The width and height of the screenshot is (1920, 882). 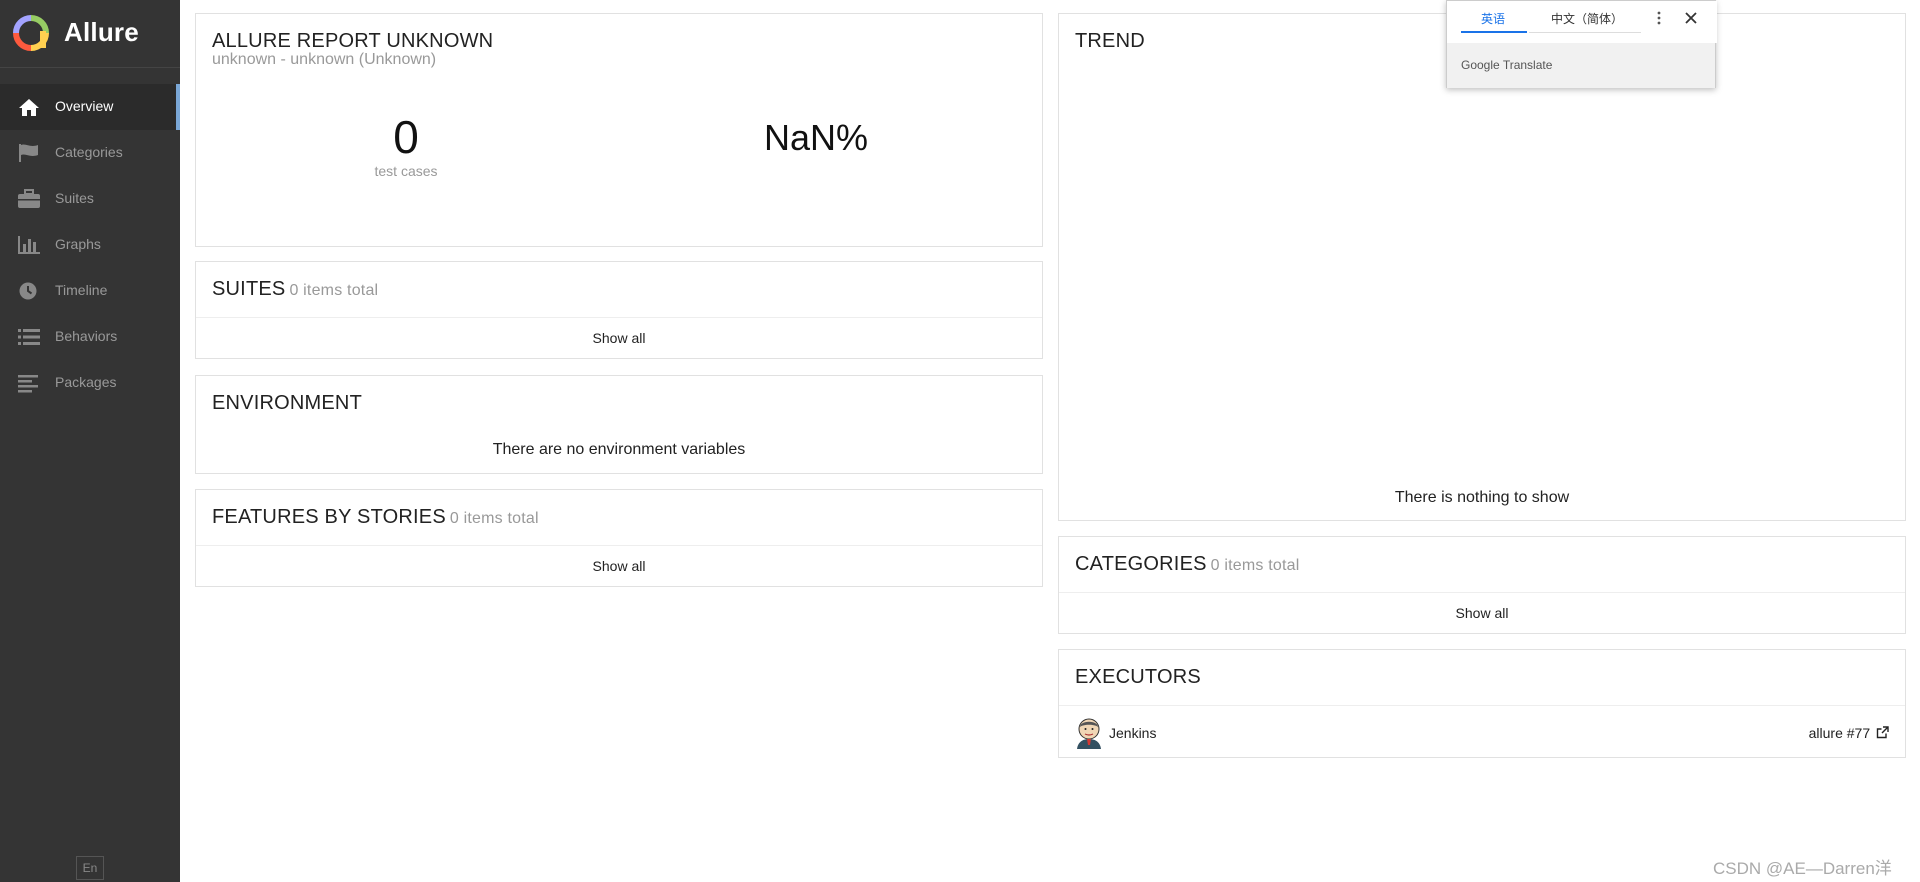 I want to click on align-left-icon, so click(x=28, y=384).